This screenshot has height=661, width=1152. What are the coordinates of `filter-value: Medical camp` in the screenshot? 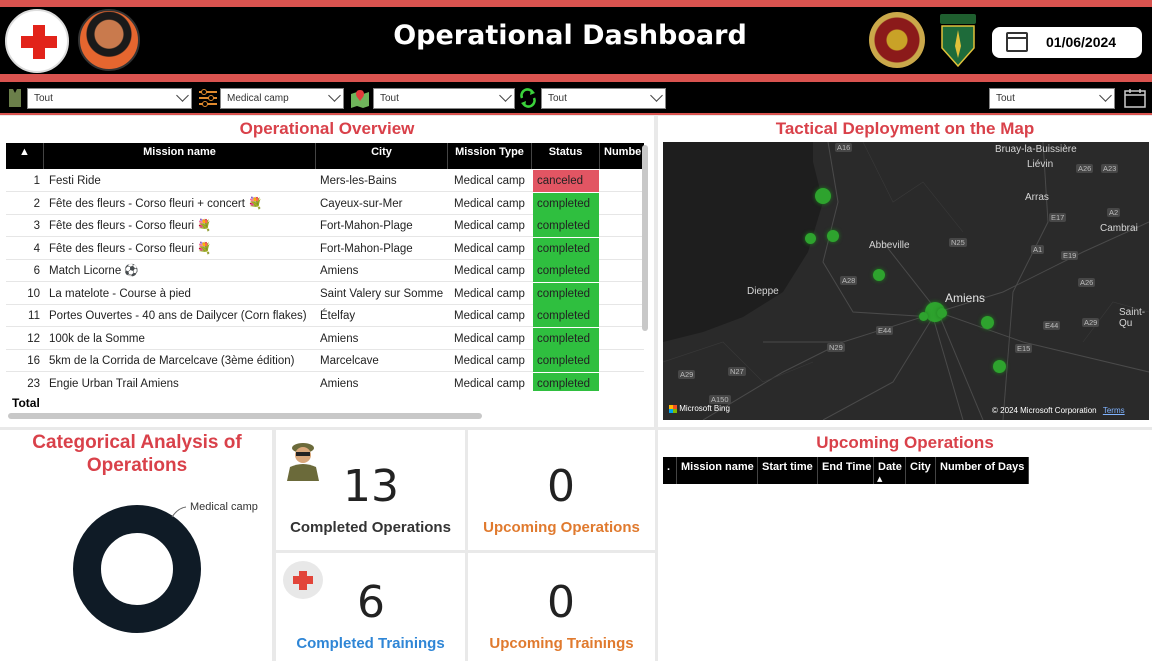 It's located at (258, 98).